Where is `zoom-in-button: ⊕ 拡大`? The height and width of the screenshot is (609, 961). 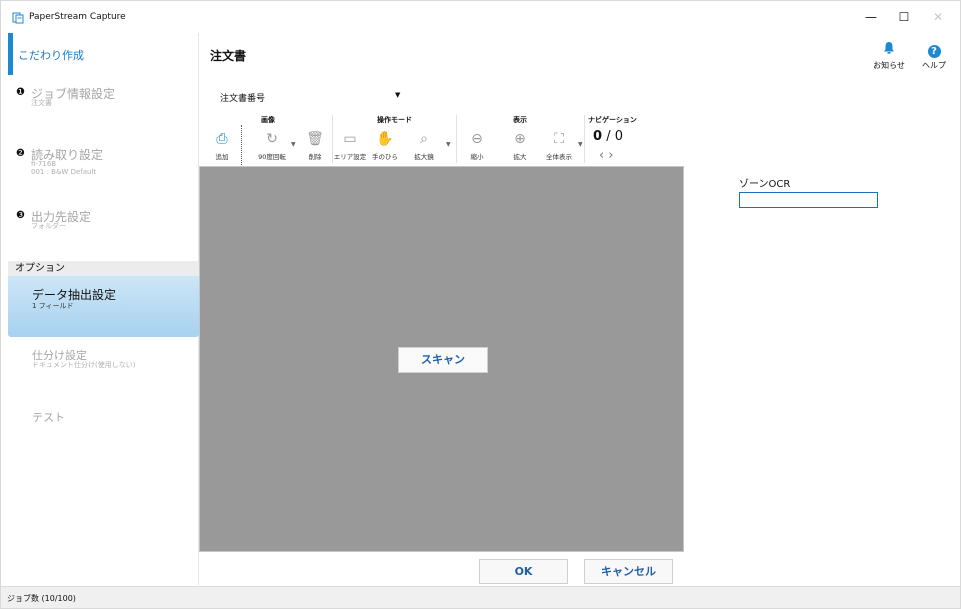 zoom-in-button: ⊕ 拡大 is located at coordinates (520, 145).